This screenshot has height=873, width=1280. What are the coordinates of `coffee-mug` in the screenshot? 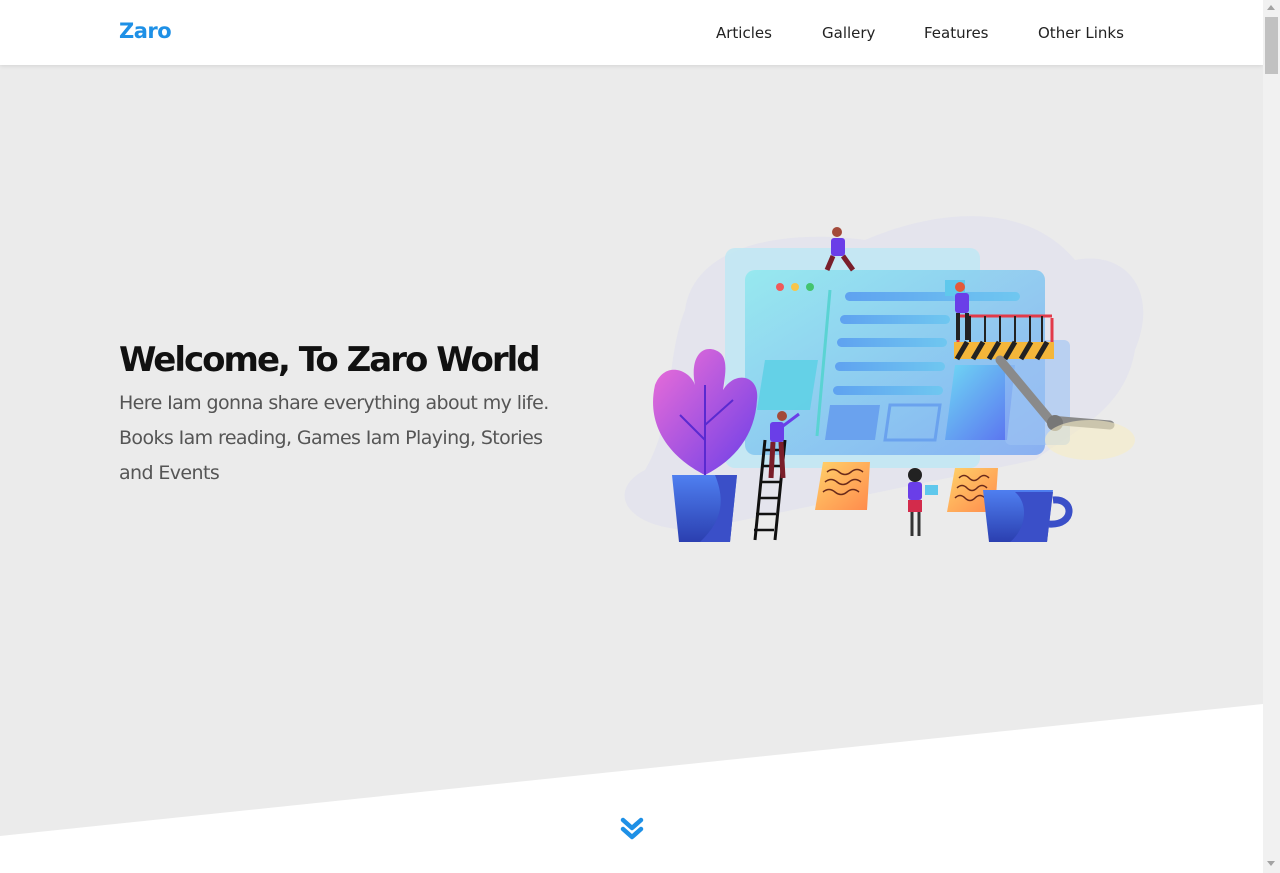 It's located at (1028, 516).